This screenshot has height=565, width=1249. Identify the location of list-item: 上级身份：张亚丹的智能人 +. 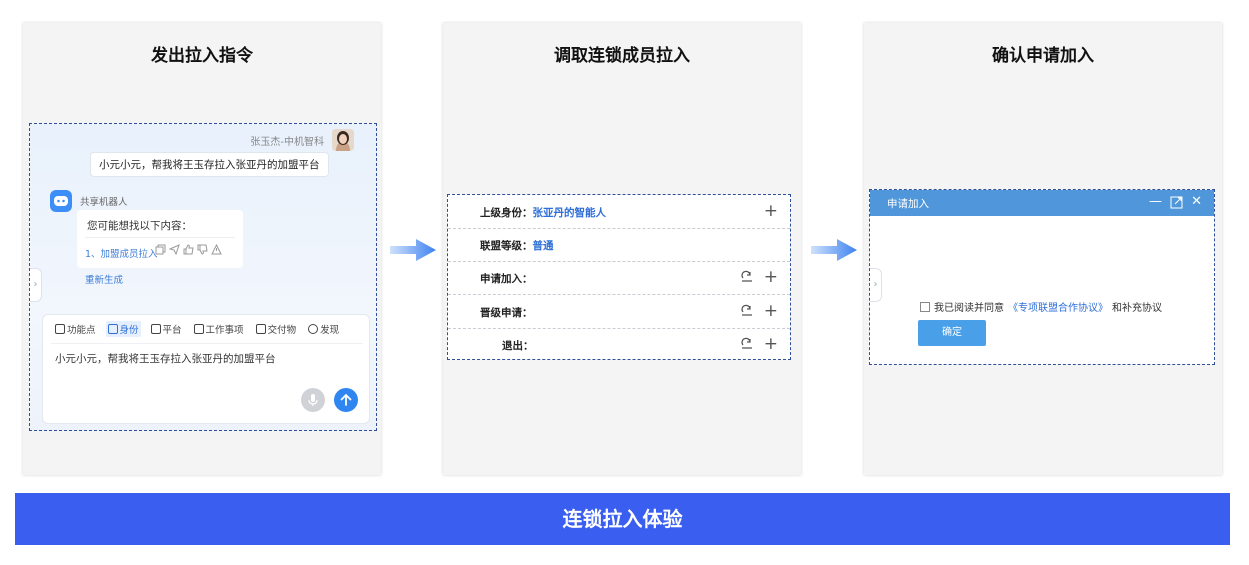
(619, 212).